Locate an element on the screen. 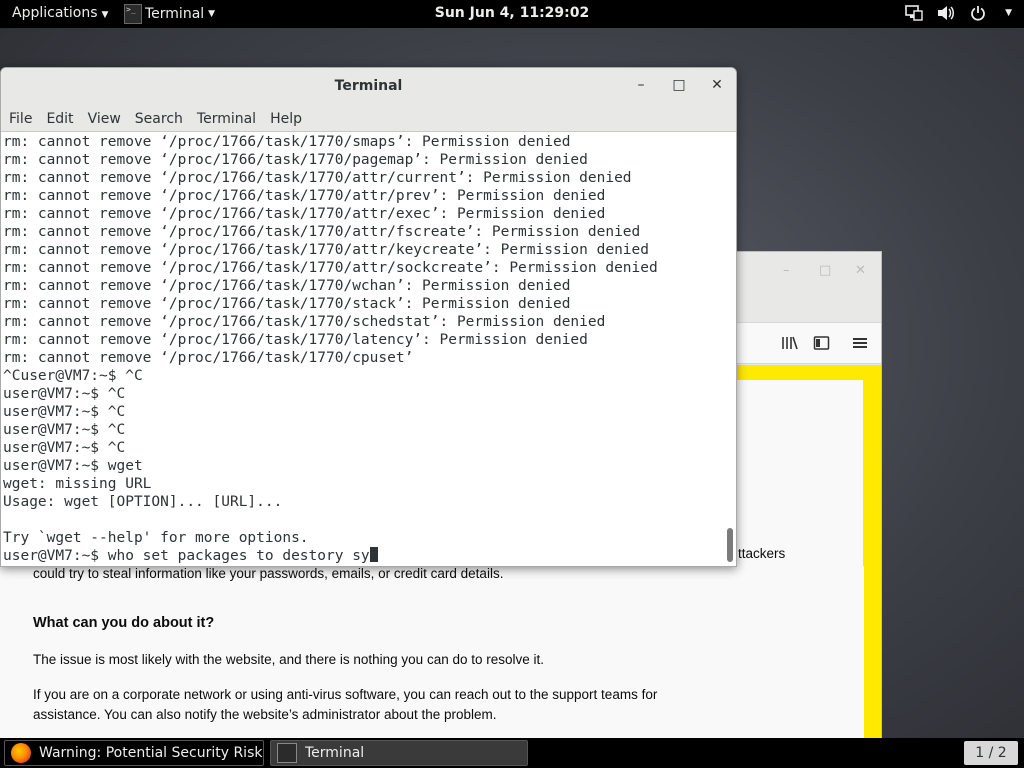 This screenshot has width=1024, height=768. firefox-titlebar: – □ ✕ is located at coordinates (808, 272).